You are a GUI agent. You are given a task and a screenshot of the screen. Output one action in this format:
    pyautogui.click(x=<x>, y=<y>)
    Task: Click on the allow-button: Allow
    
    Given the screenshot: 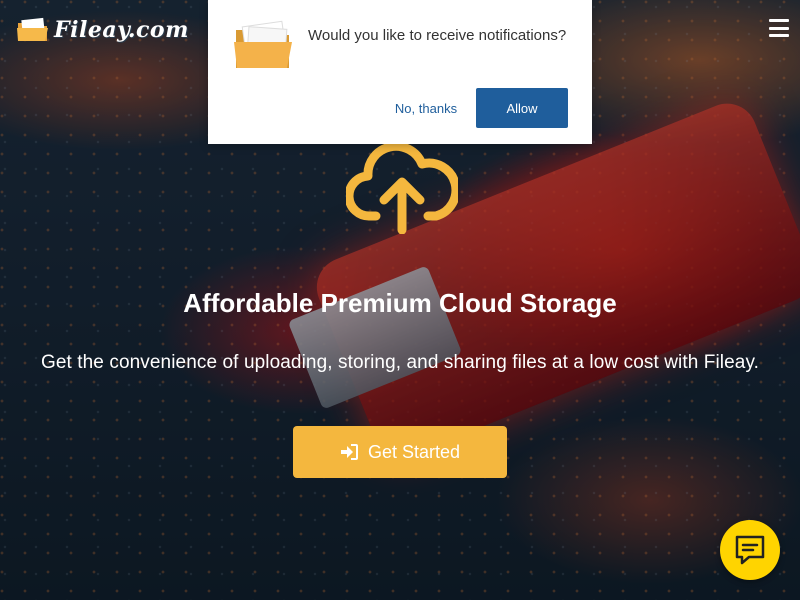 What is the action you would take?
    pyautogui.click(x=522, y=108)
    